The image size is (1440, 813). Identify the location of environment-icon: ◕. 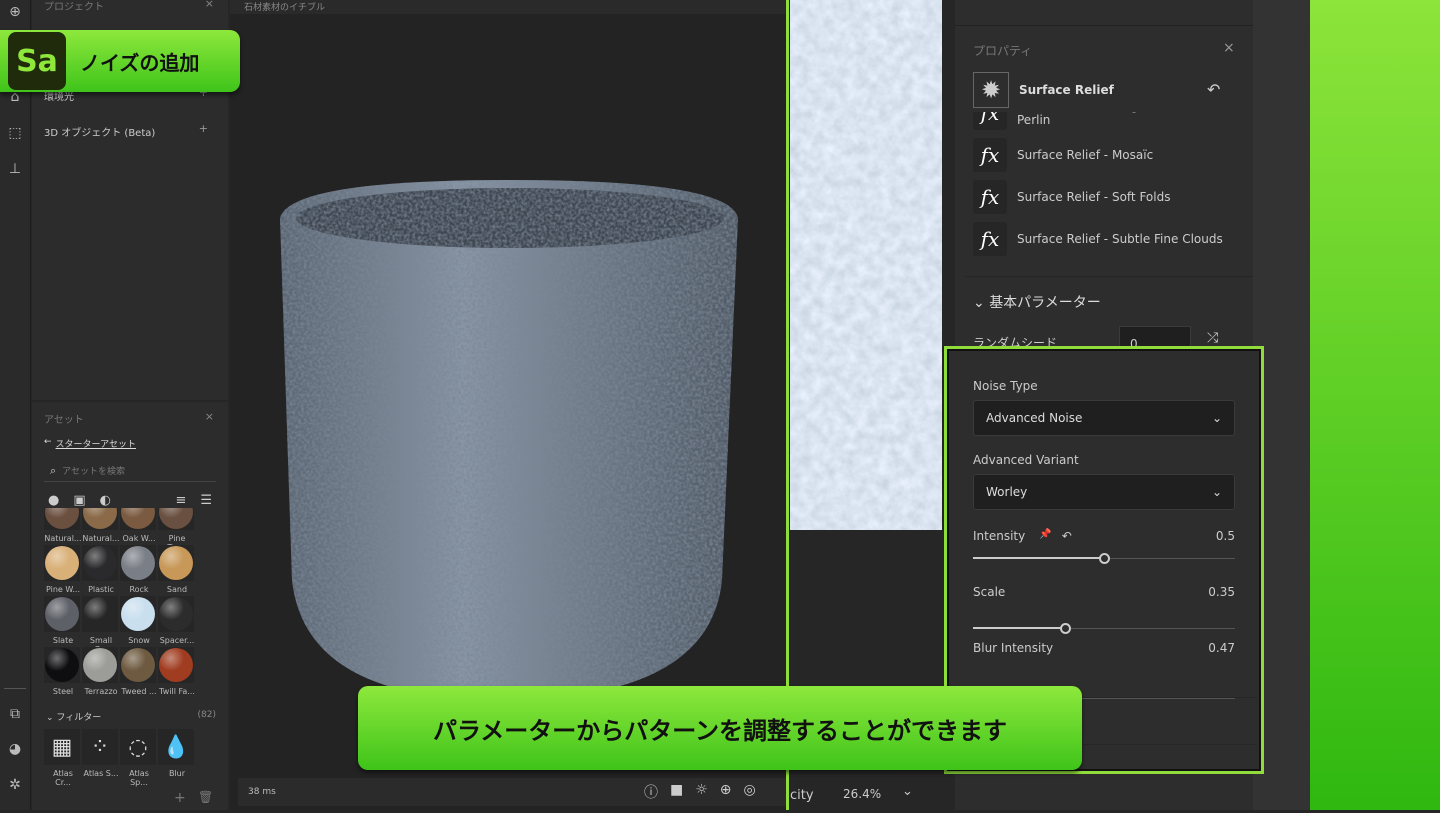
(15, 749).